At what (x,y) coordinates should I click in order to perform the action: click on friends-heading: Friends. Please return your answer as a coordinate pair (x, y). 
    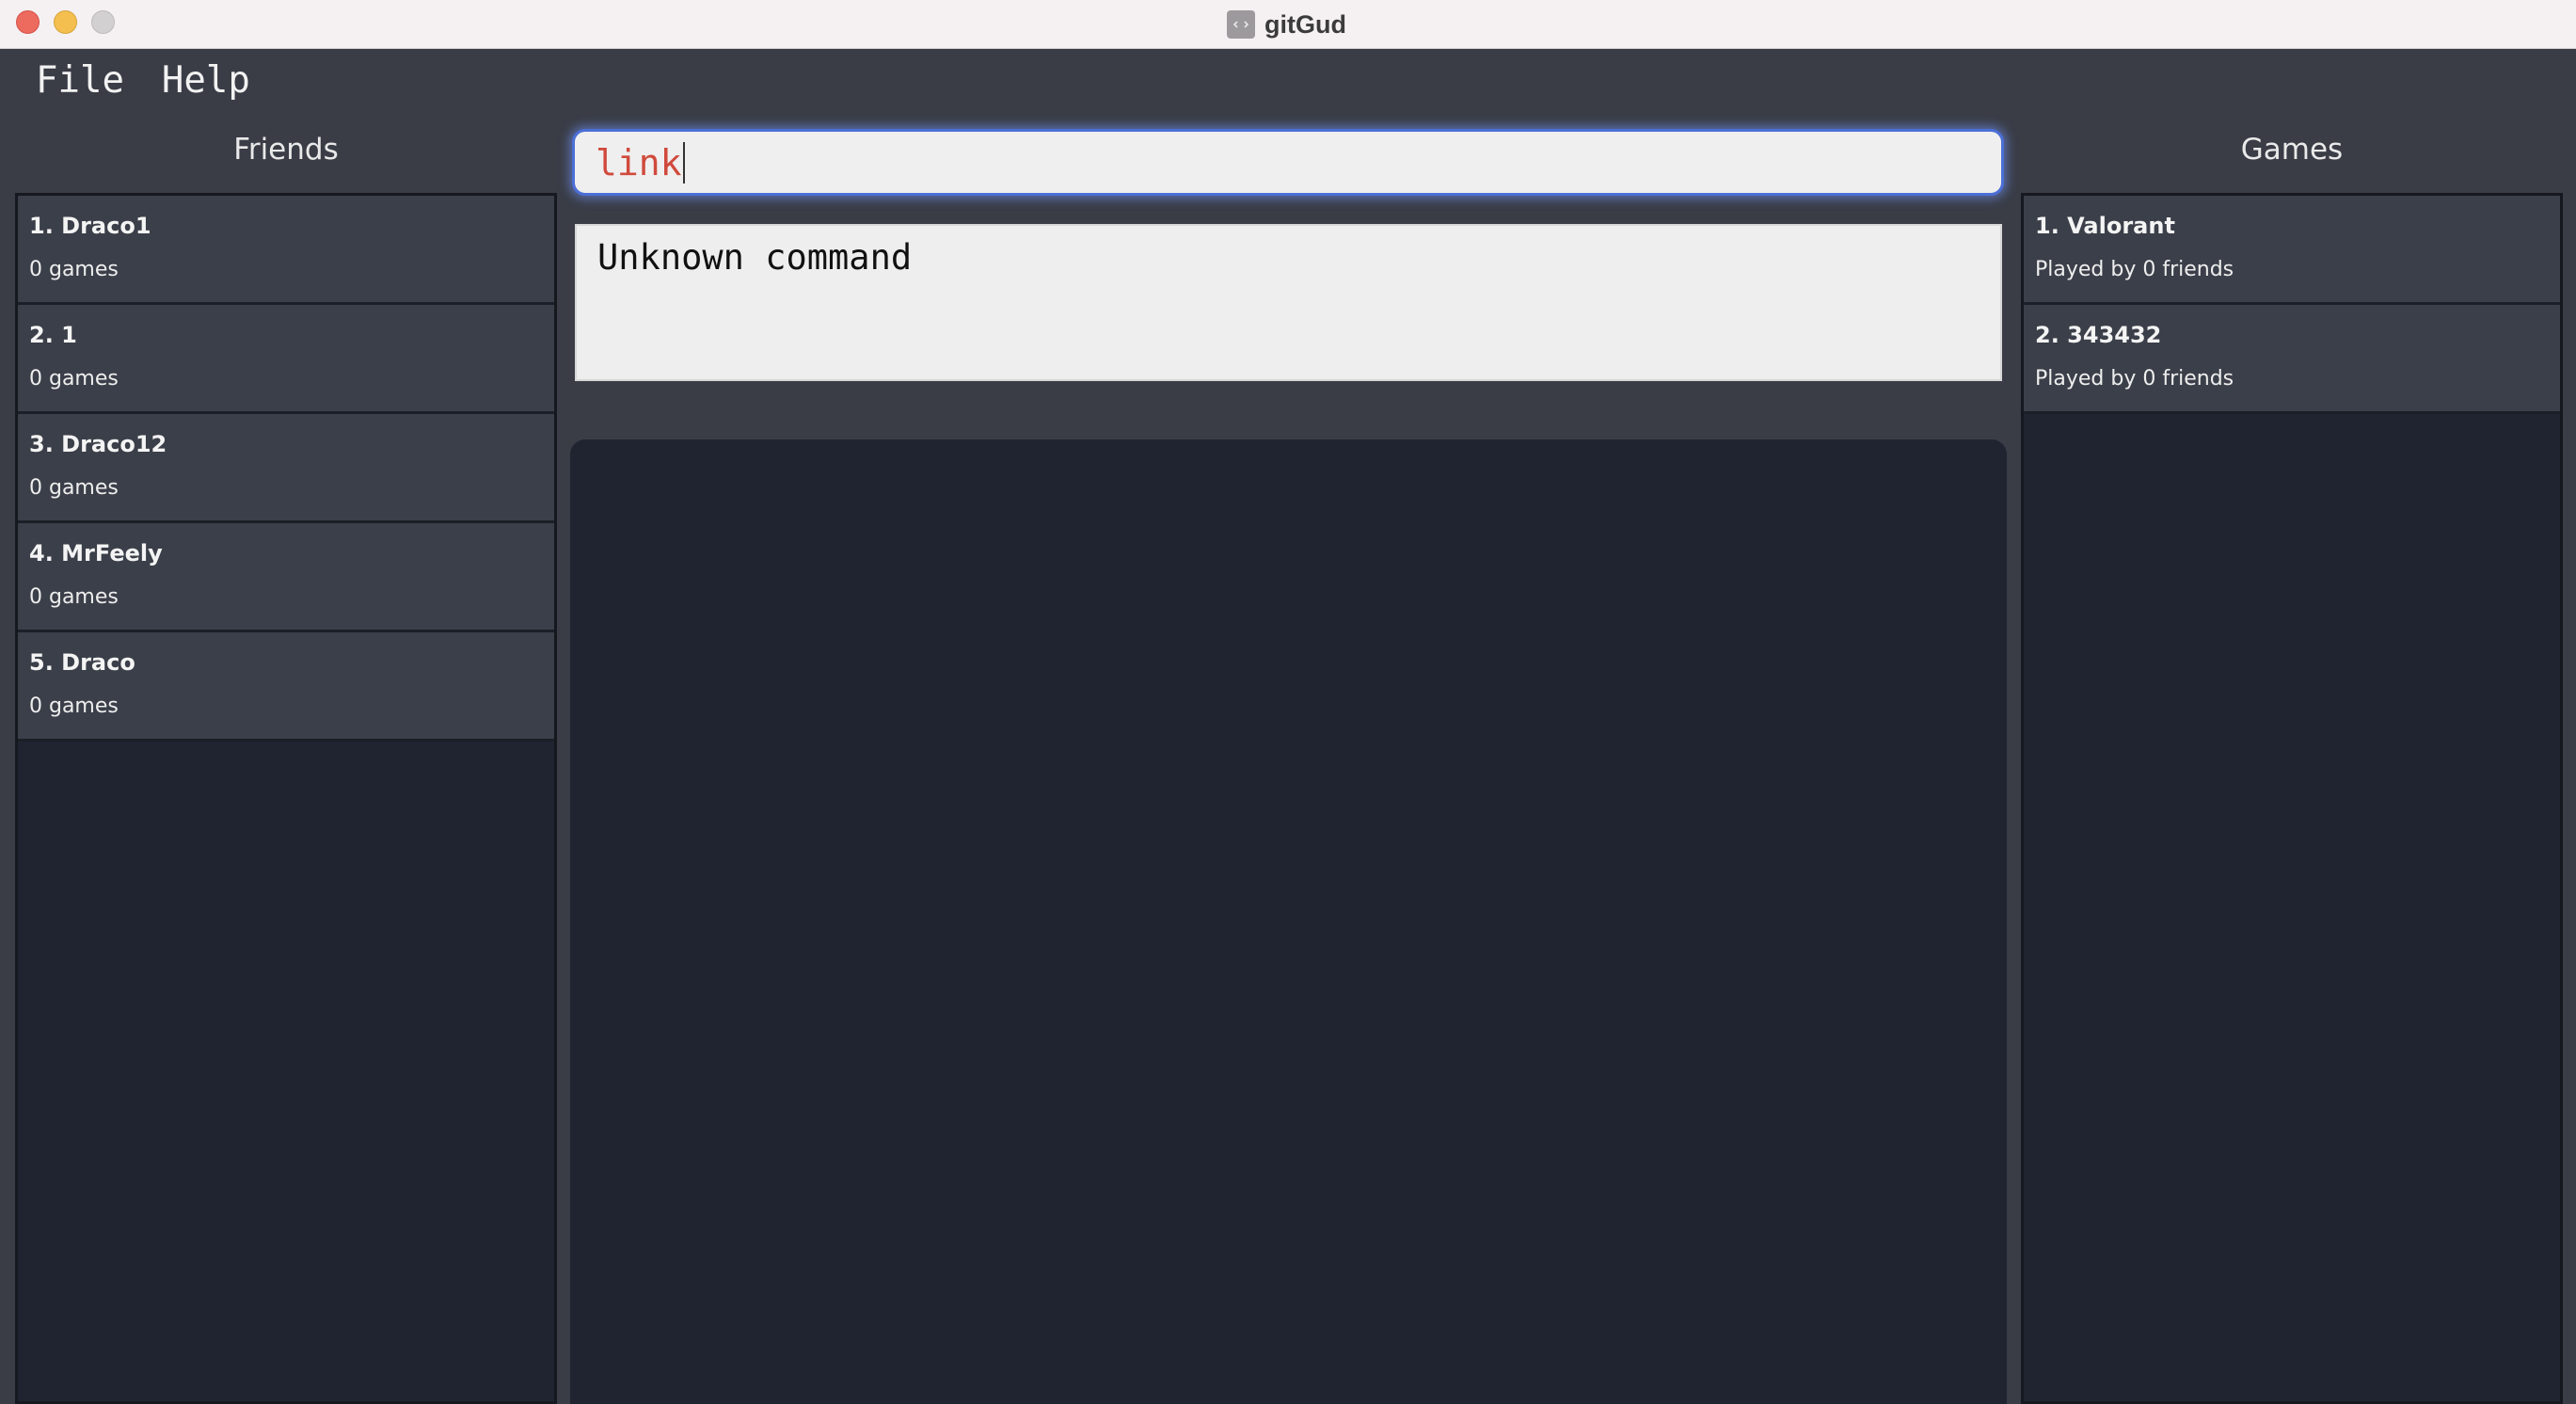
    Looking at the image, I should click on (286, 150).